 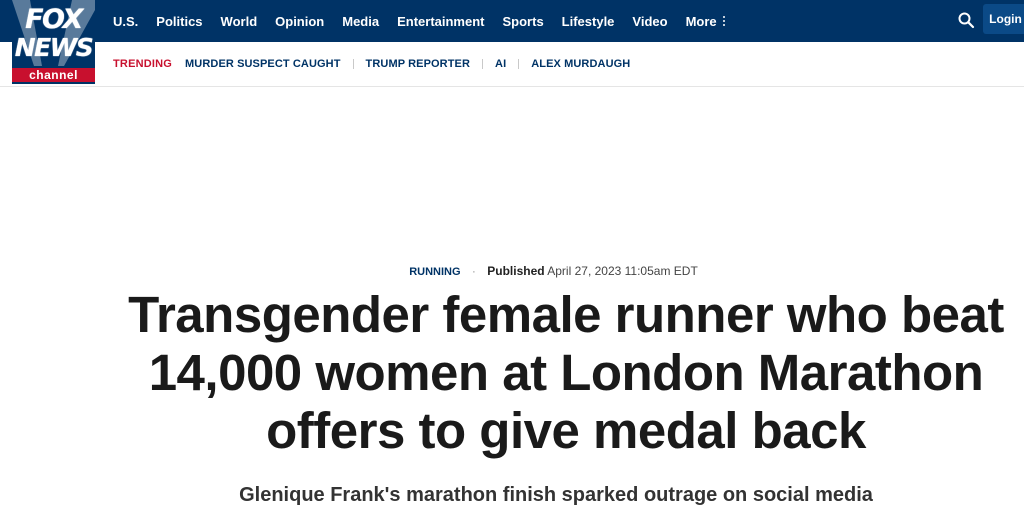 What do you see at coordinates (263, 64) in the screenshot?
I see `trending-item-murder-suspect: MURDER SUSPECT CAUGHT` at bounding box center [263, 64].